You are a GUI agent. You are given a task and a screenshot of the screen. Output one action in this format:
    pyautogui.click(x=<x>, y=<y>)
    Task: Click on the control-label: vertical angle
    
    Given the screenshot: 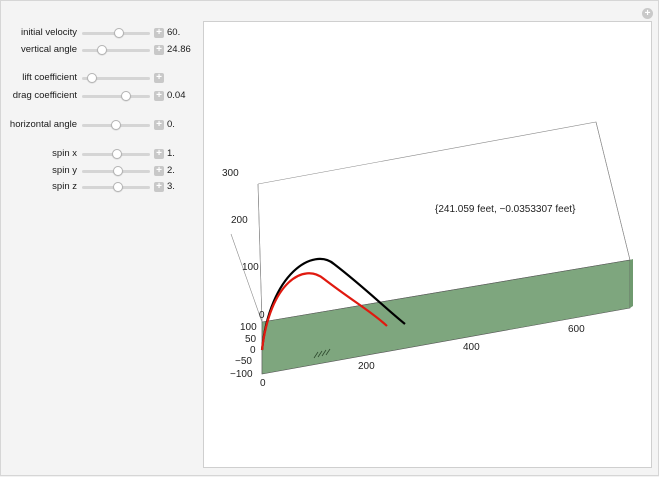 What is the action you would take?
    pyautogui.click(x=49, y=49)
    